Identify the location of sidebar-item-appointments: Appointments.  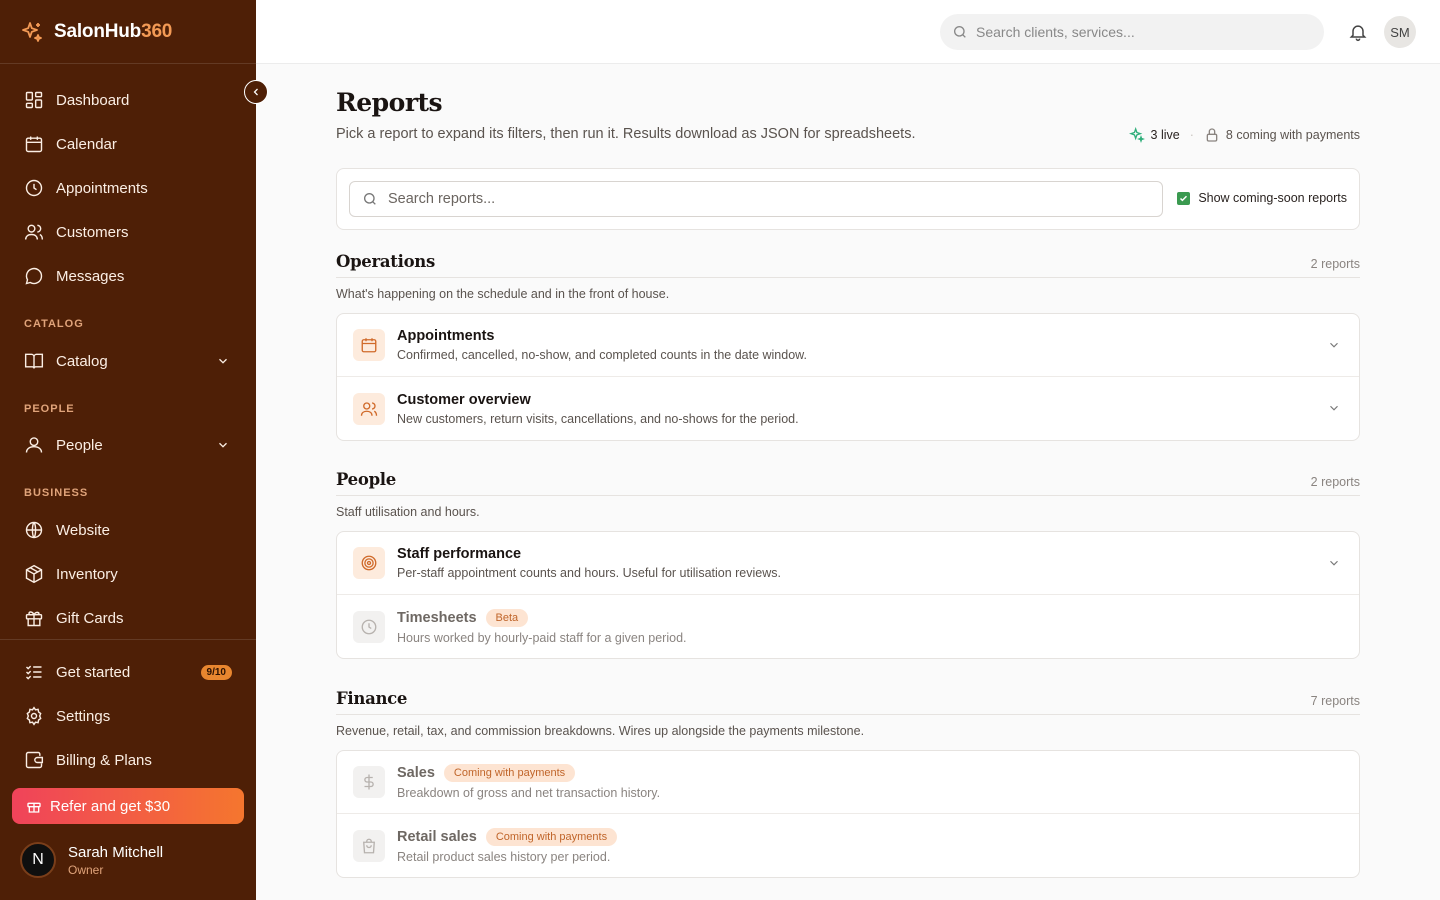
(128, 188).